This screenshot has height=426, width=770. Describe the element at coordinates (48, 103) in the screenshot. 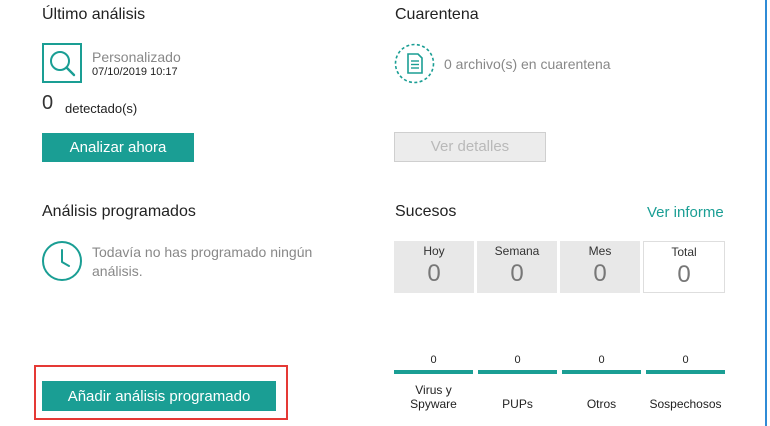

I see `detected-count: 0` at that location.